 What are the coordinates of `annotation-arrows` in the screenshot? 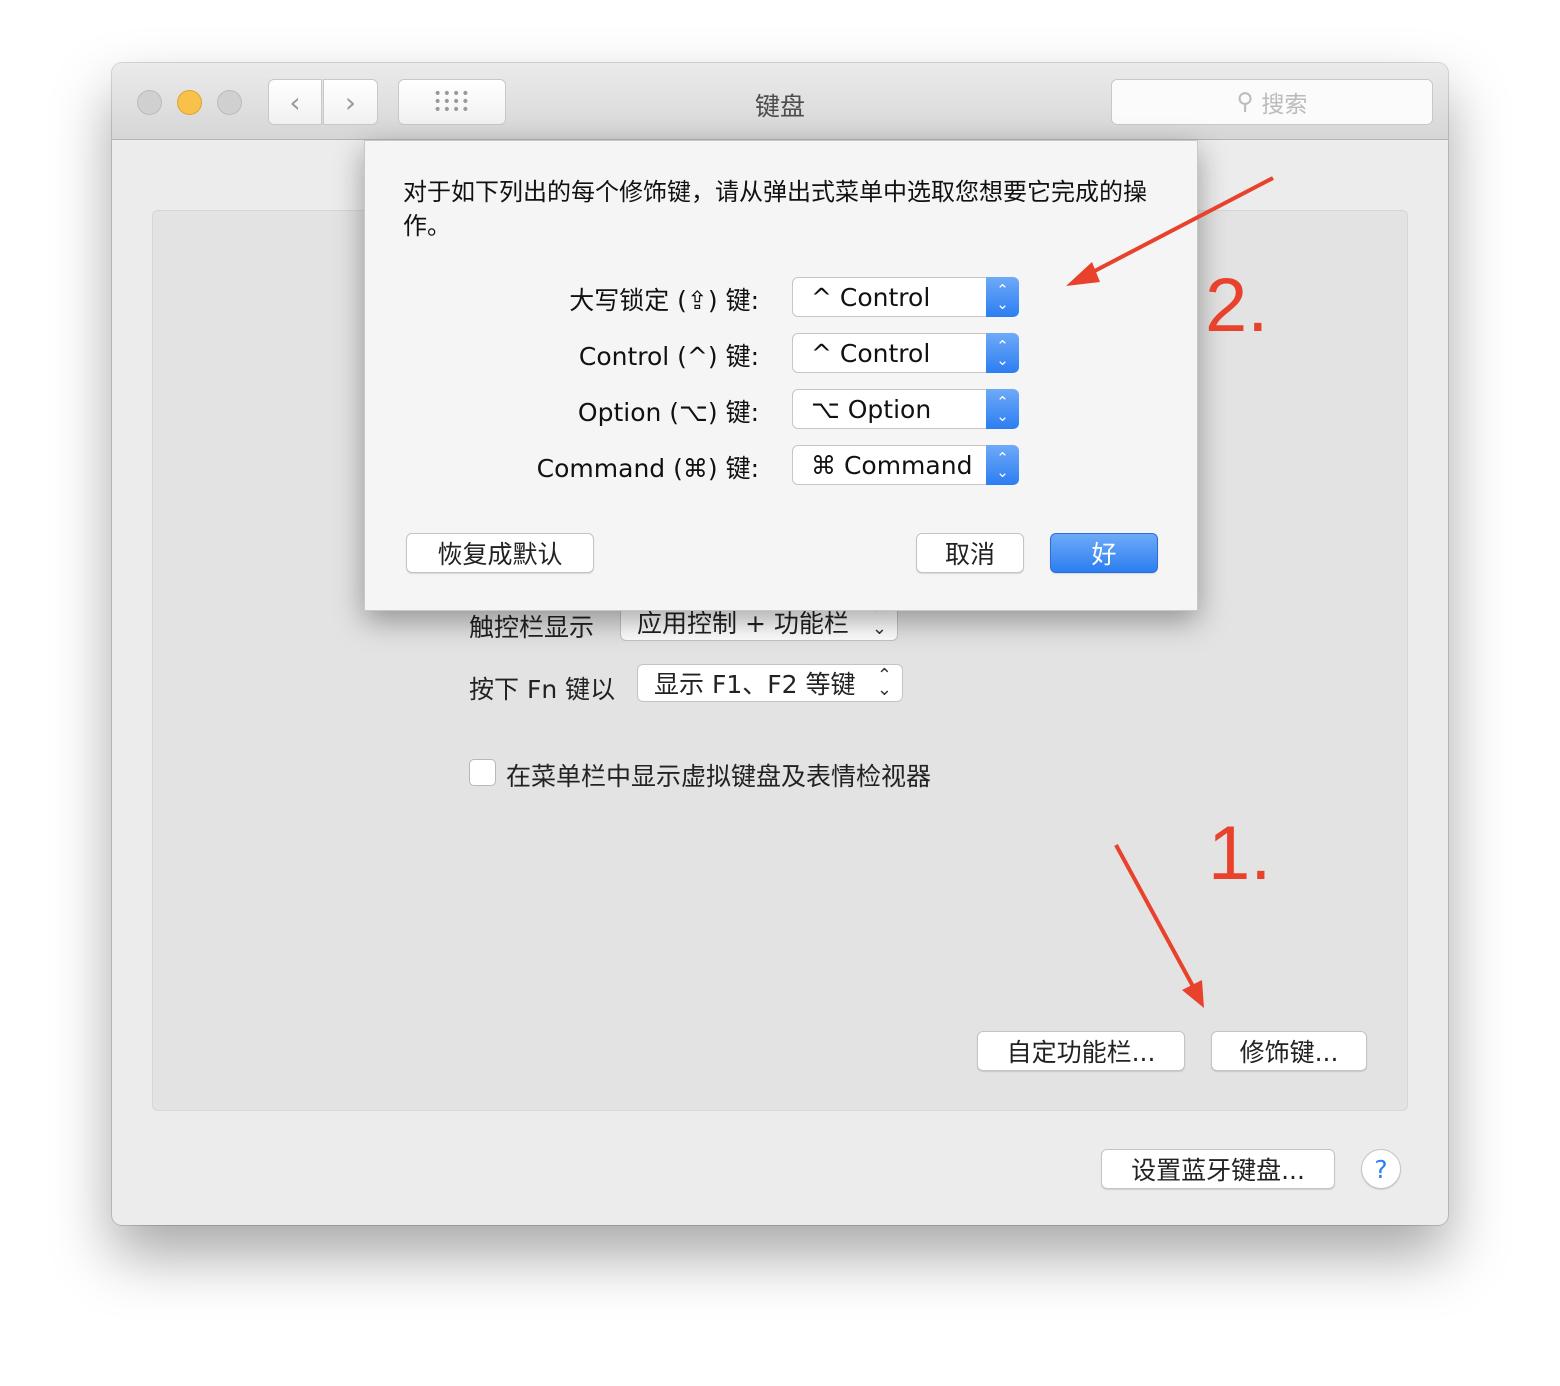 It's located at (1170, 592).